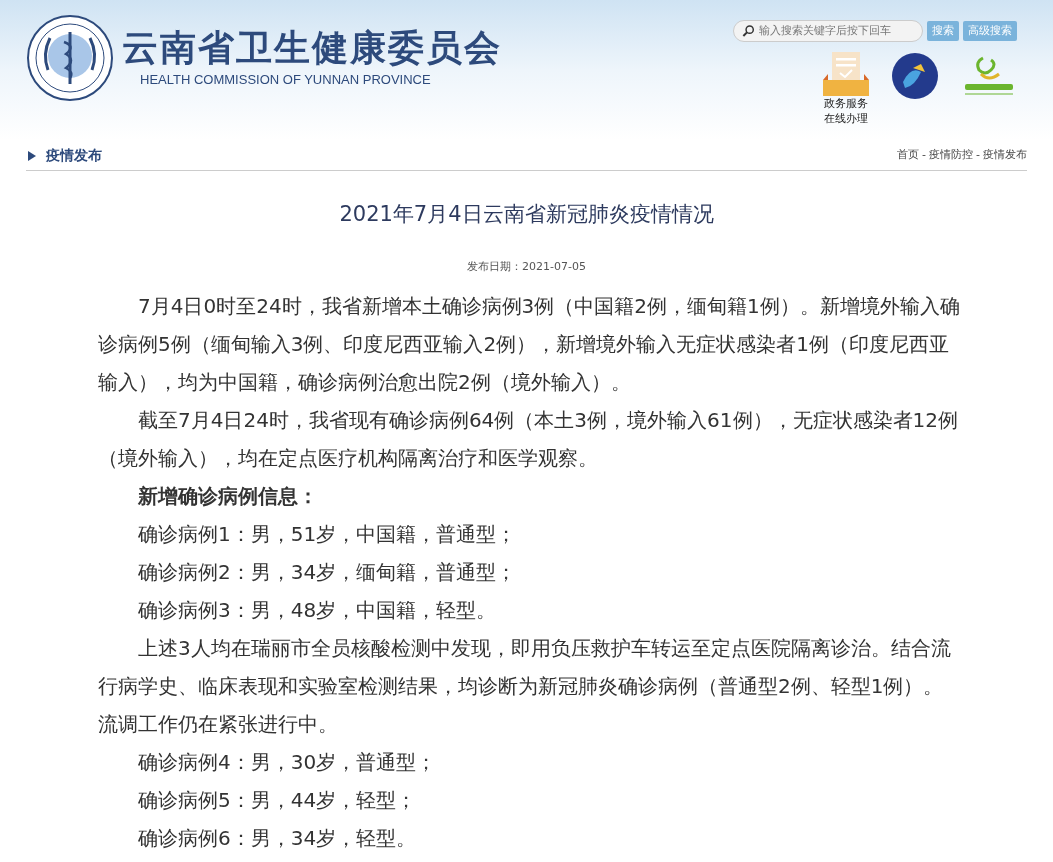 The image size is (1053, 862). What do you see at coordinates (526, 214) in the screenshot?
I see `article-title: 2021年7月4日云南省新冠肺炎疫情情况` at bounding box center [526, 214].